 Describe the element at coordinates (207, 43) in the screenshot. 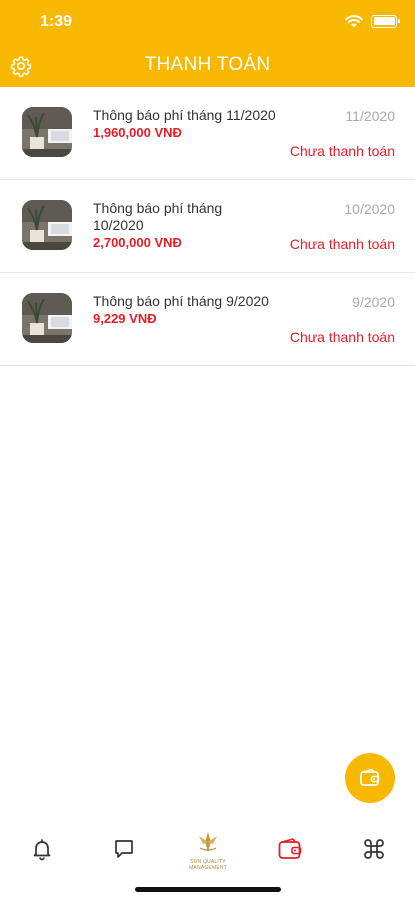

I see `header-bar: 1:39 THANH TOÁN` at that location.